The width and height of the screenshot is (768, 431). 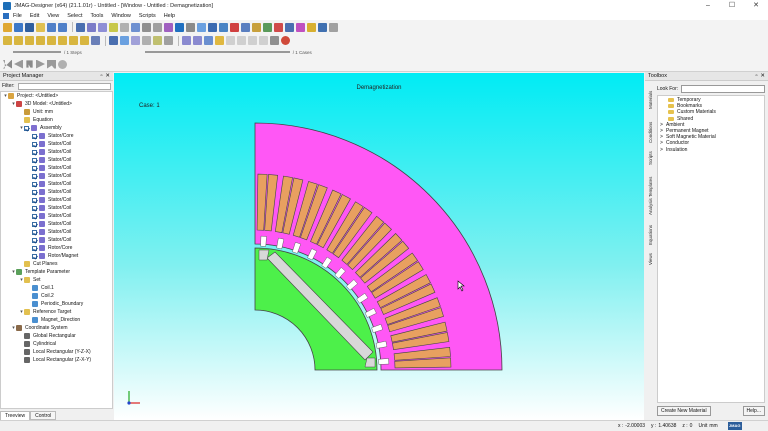 I want to click on study-icon, so click(x=135, y=27).